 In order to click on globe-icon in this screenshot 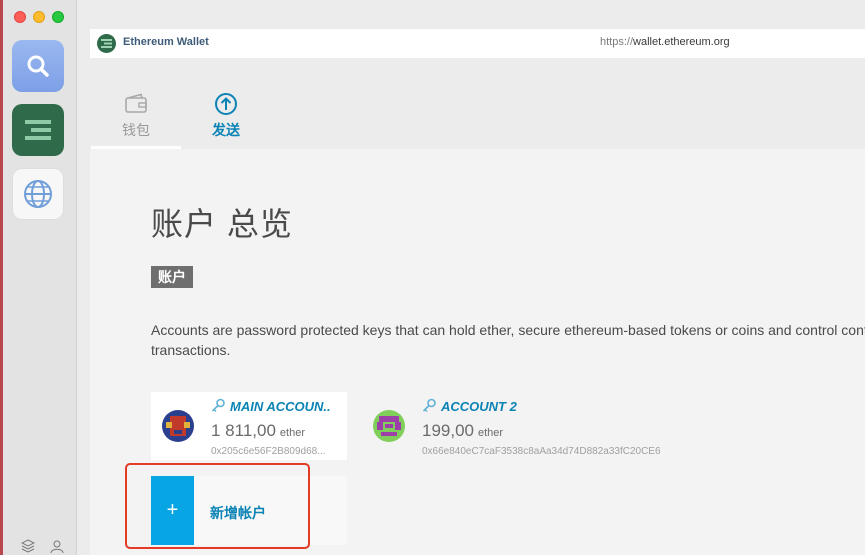, I will do `click(38, 194)`.